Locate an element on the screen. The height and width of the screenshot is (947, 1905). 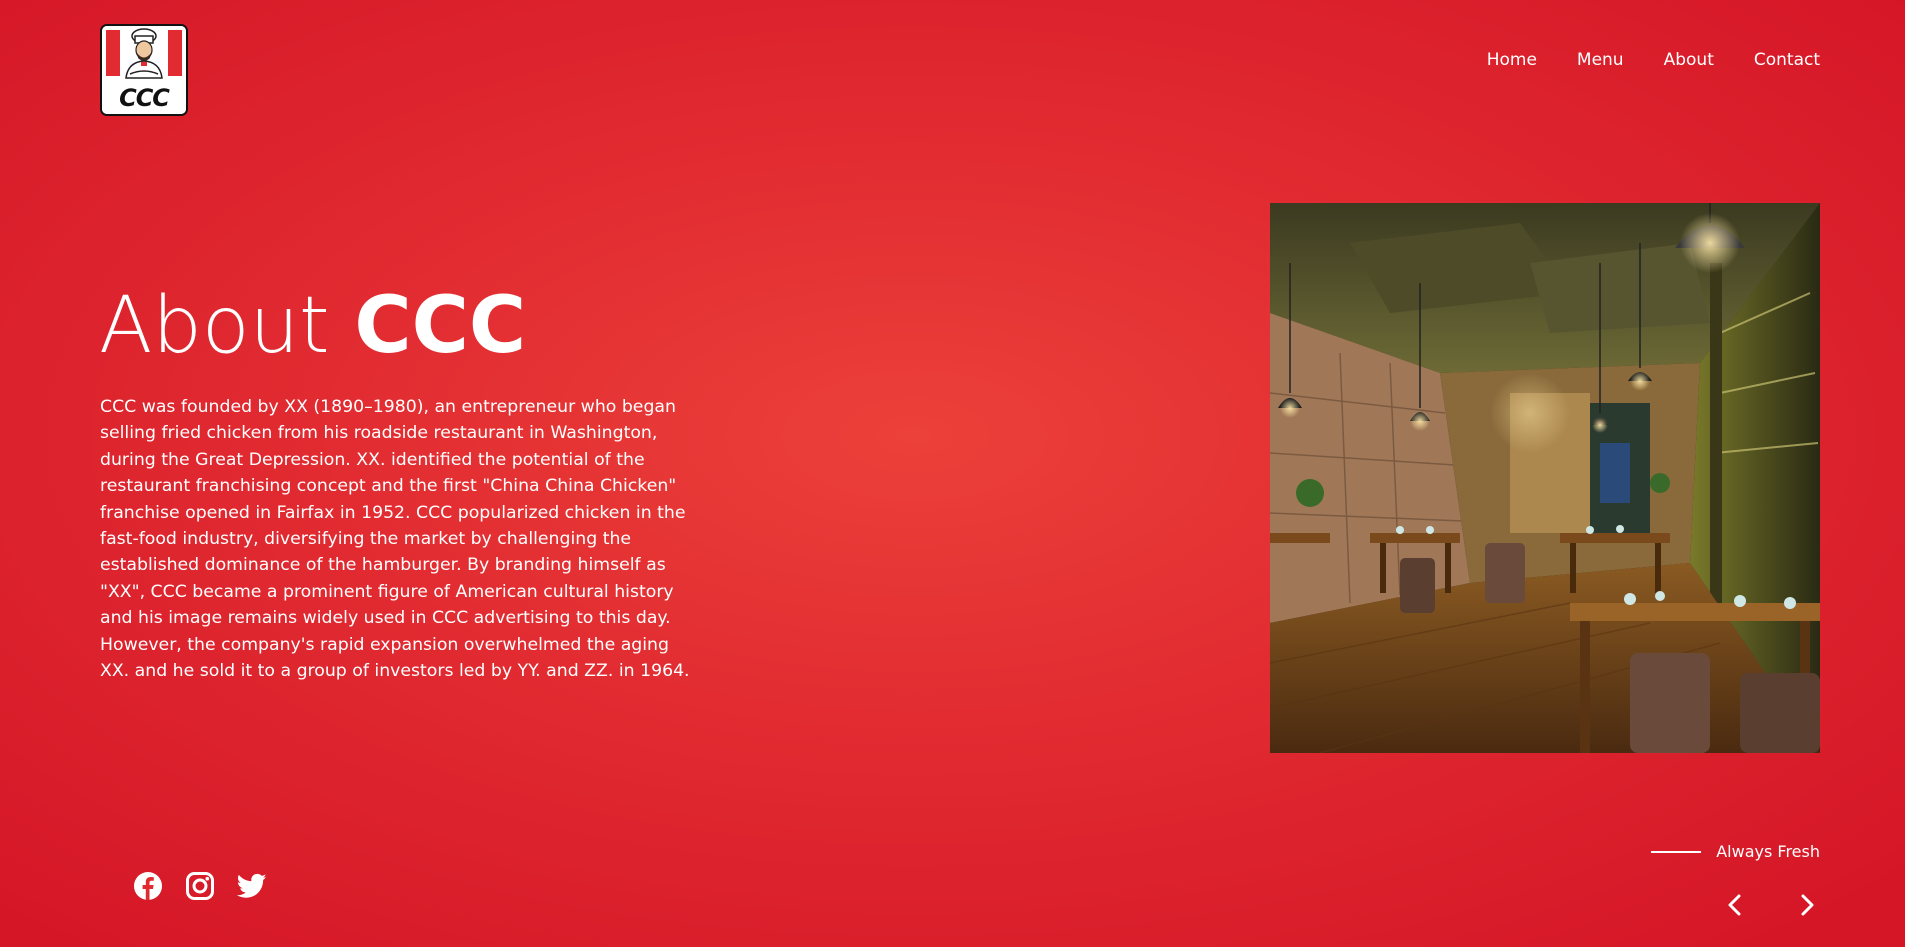
title-light: About is located at coordinates (214, 326).